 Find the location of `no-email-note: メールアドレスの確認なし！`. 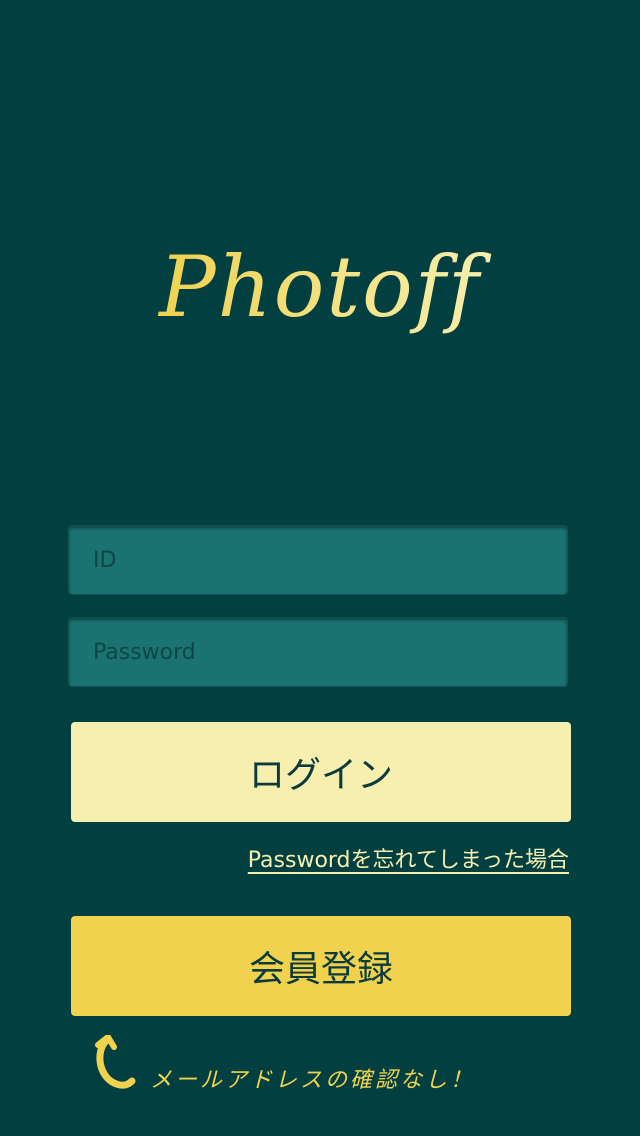

no-email-note: メールアドレスの確認なし！ is located at coordinates (283, 1064).